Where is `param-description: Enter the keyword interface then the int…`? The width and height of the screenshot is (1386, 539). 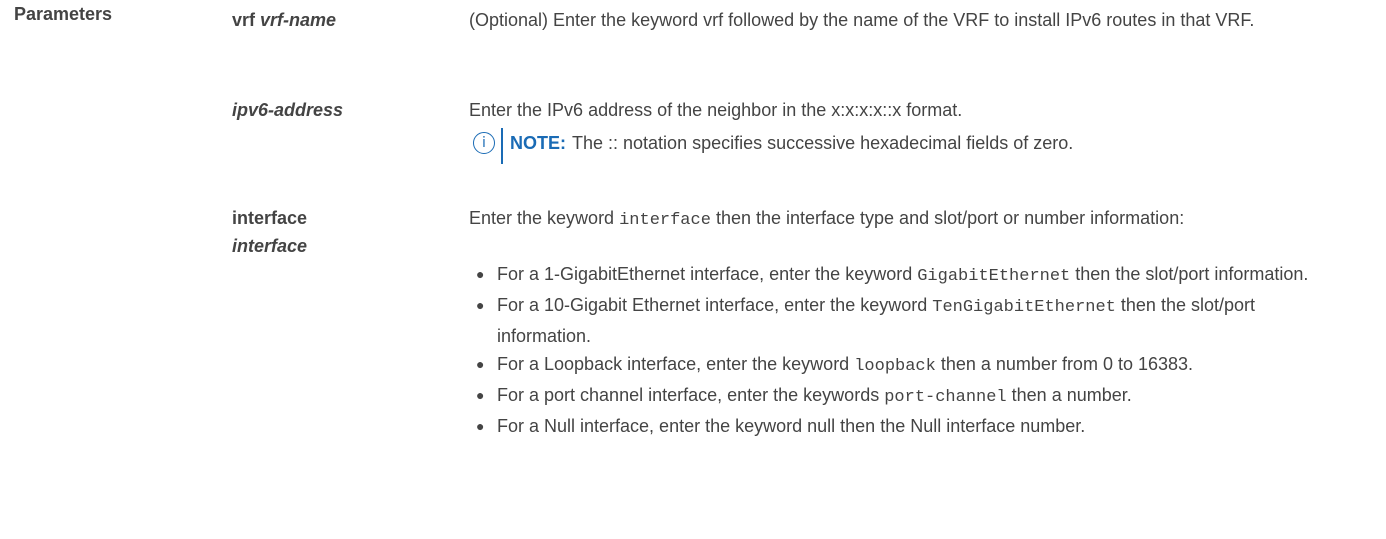
param-description: Enter the keyword interface then the int… is located at coordinates (909, 219).